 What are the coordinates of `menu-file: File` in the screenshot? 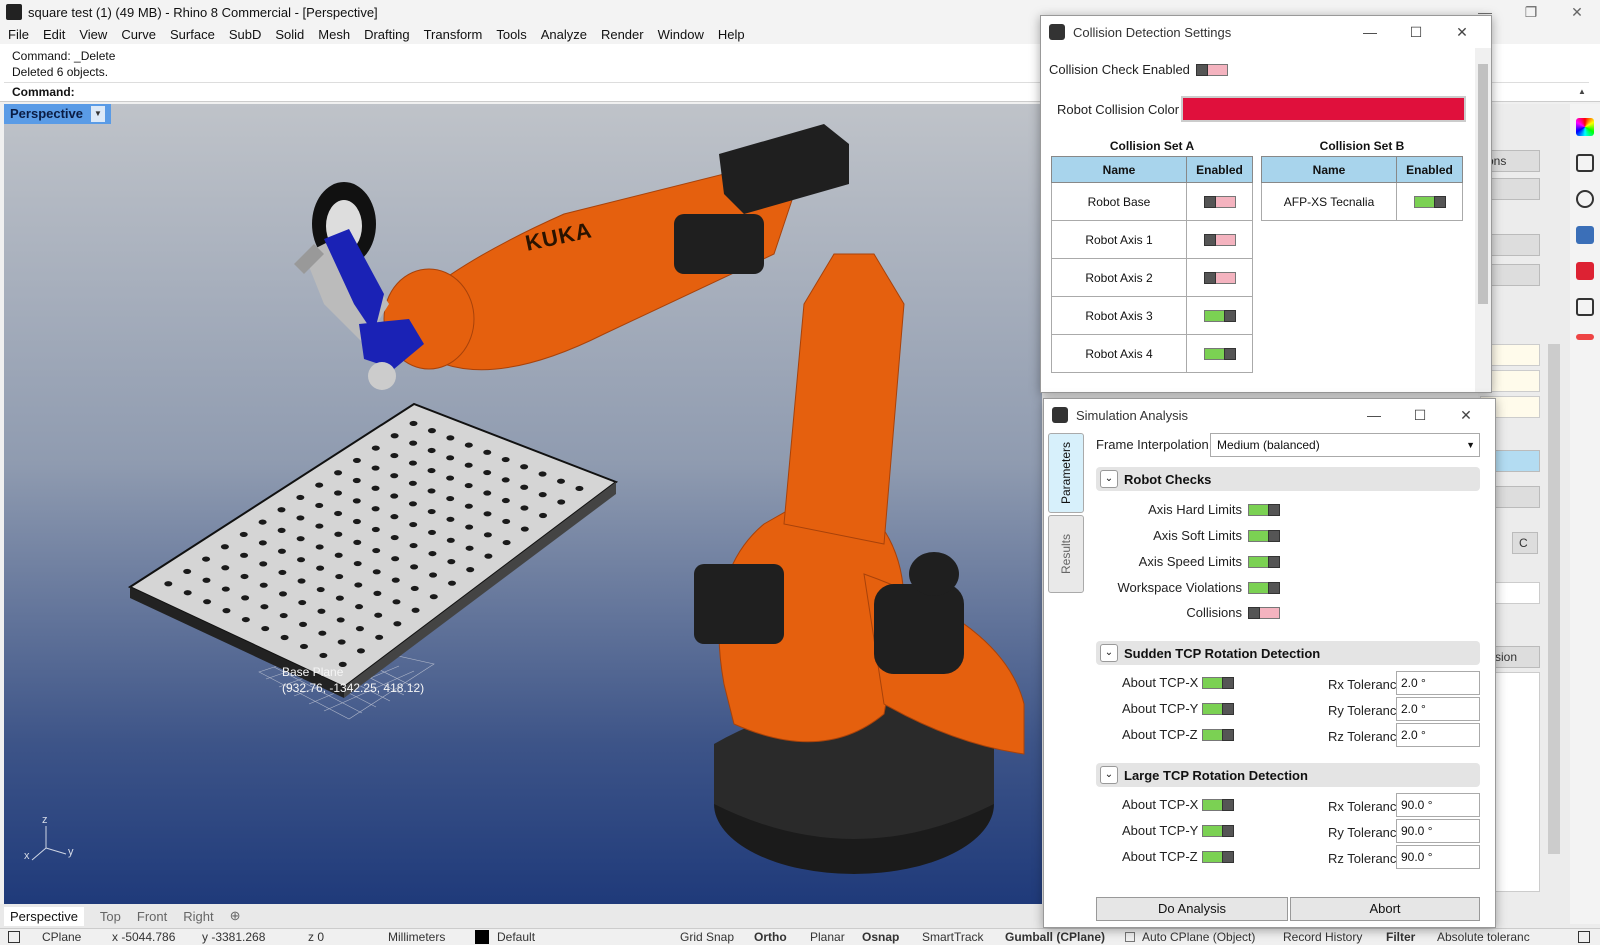 It's located at (18, 34).